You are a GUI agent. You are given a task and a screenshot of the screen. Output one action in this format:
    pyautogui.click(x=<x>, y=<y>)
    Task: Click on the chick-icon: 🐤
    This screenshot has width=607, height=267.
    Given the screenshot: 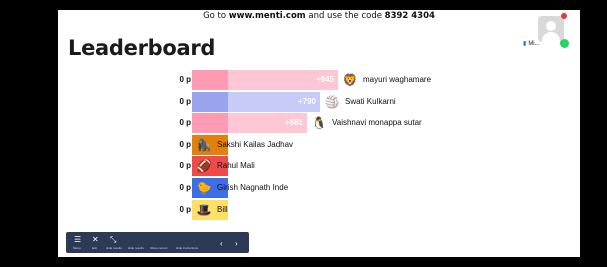 What is the action you would take?
    pyautogui.click(x=204, y=187)
    